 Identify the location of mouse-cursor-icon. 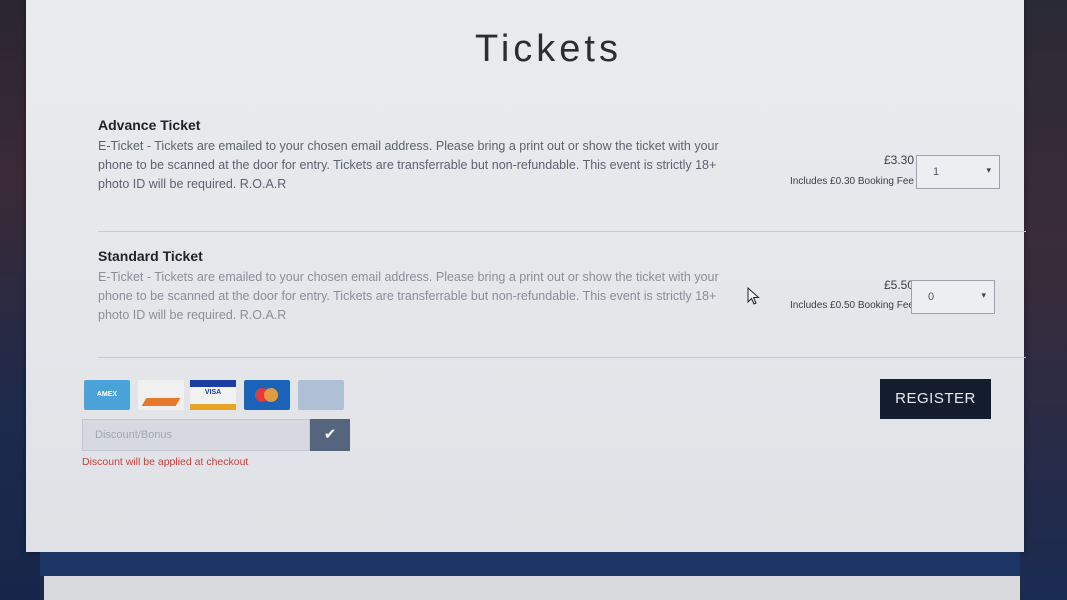
(753, 296).